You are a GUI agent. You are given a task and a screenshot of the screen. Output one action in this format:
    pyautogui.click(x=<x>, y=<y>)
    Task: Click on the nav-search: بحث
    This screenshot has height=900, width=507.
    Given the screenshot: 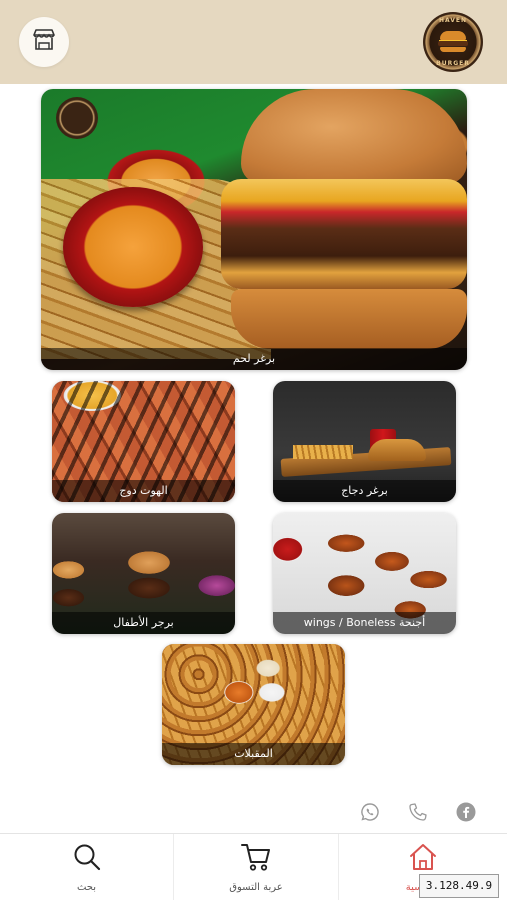 What is the action you would take?
    pyautogui.click(x=86, y=867)
    